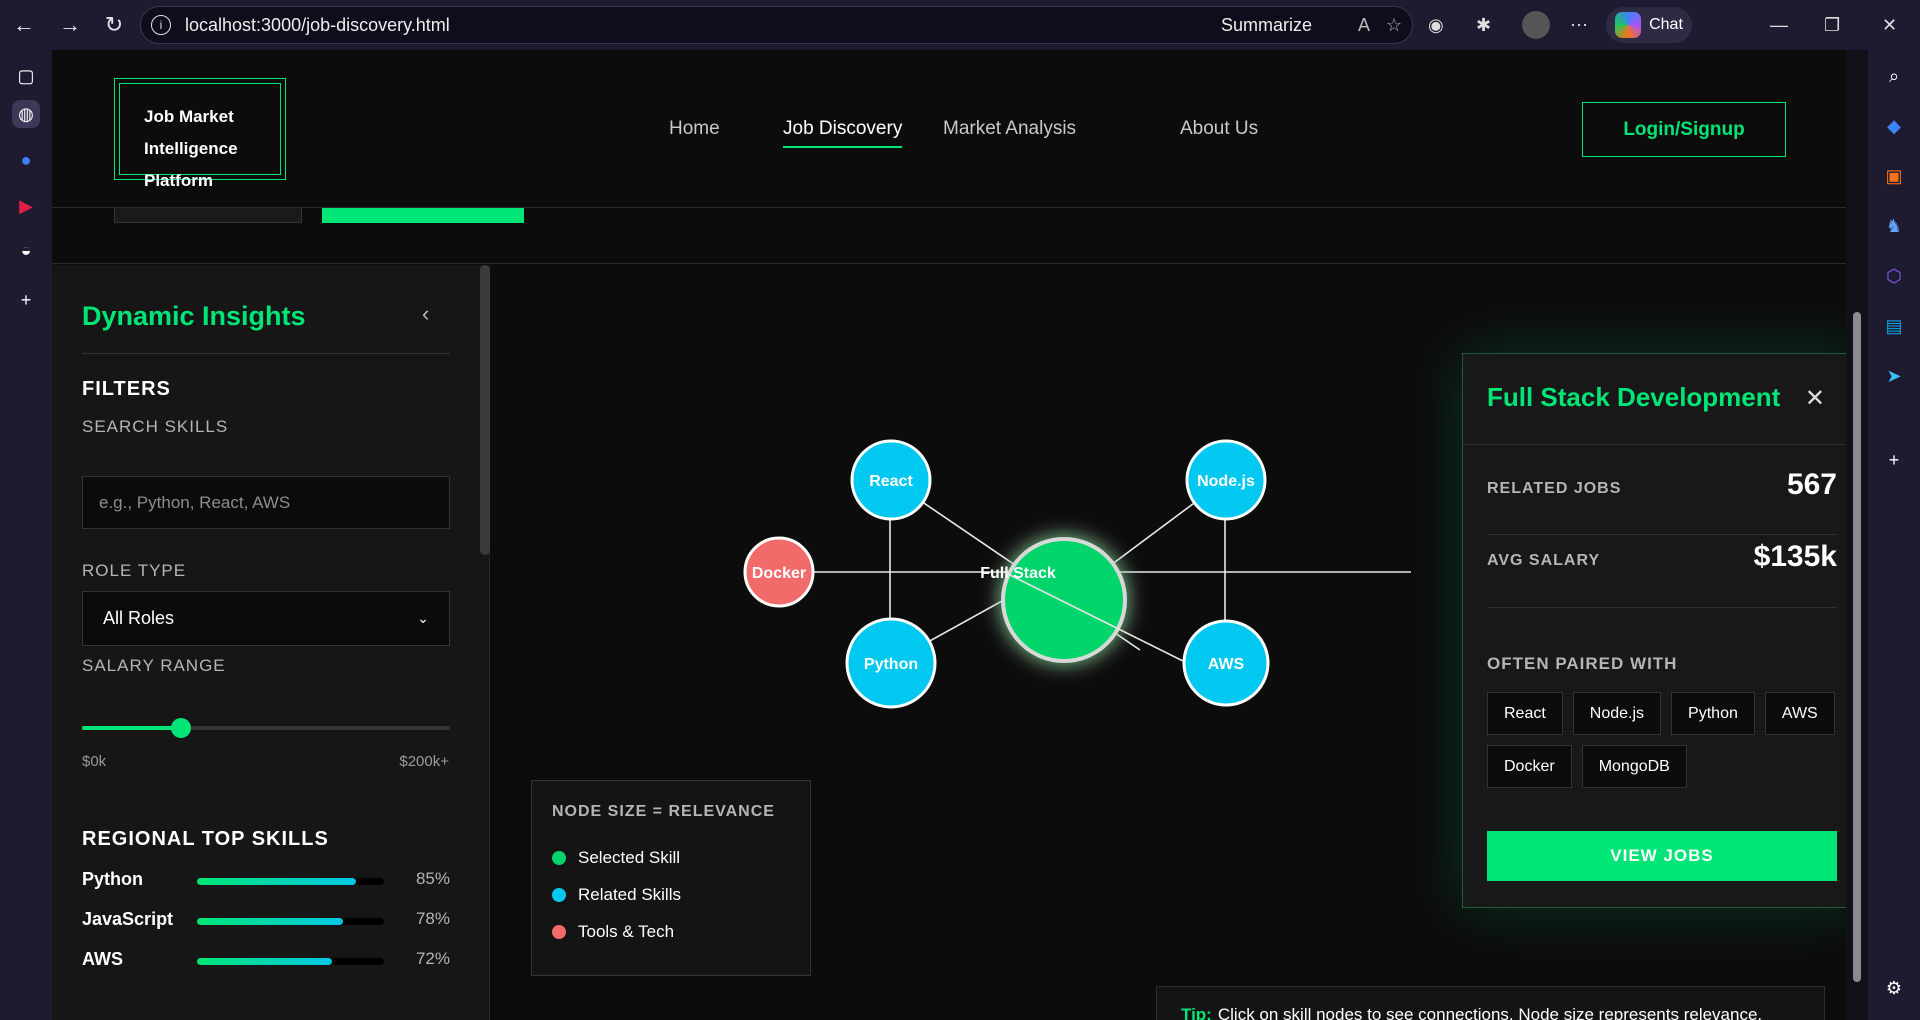 This screenshot has height=1020, width=1920. I want to click on sidebar-scrollbar, so click(485, 410).